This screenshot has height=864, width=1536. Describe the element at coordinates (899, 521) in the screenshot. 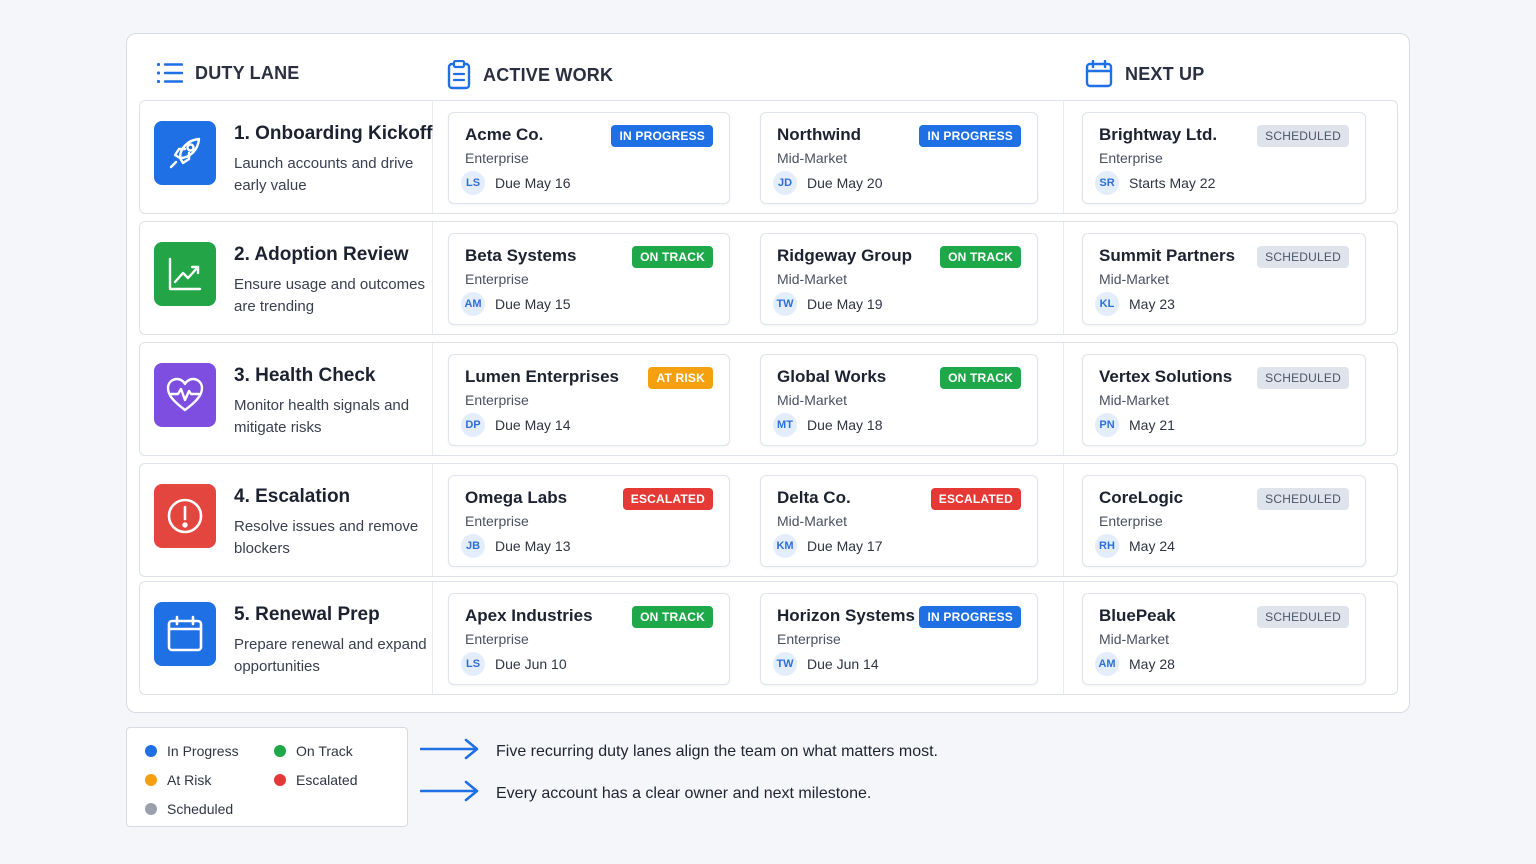

I see `account-card: Delta Co. ESCALATED Mid-Market KM Due May 17` at that location.